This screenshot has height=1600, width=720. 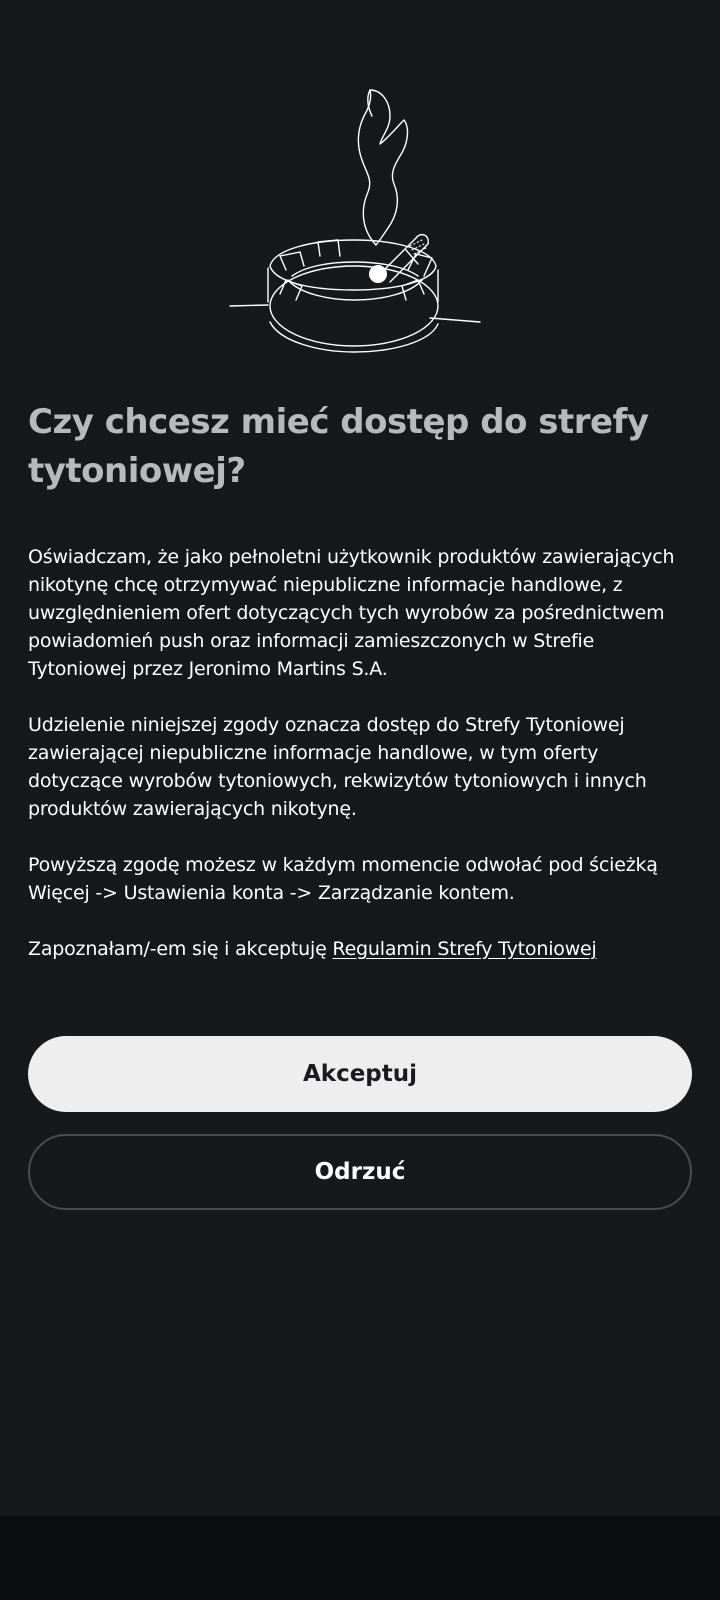 I want to click on terms-acceptance-prefix: Zapoznałam/-em się i akceptuję, so click(x=180, y=949).